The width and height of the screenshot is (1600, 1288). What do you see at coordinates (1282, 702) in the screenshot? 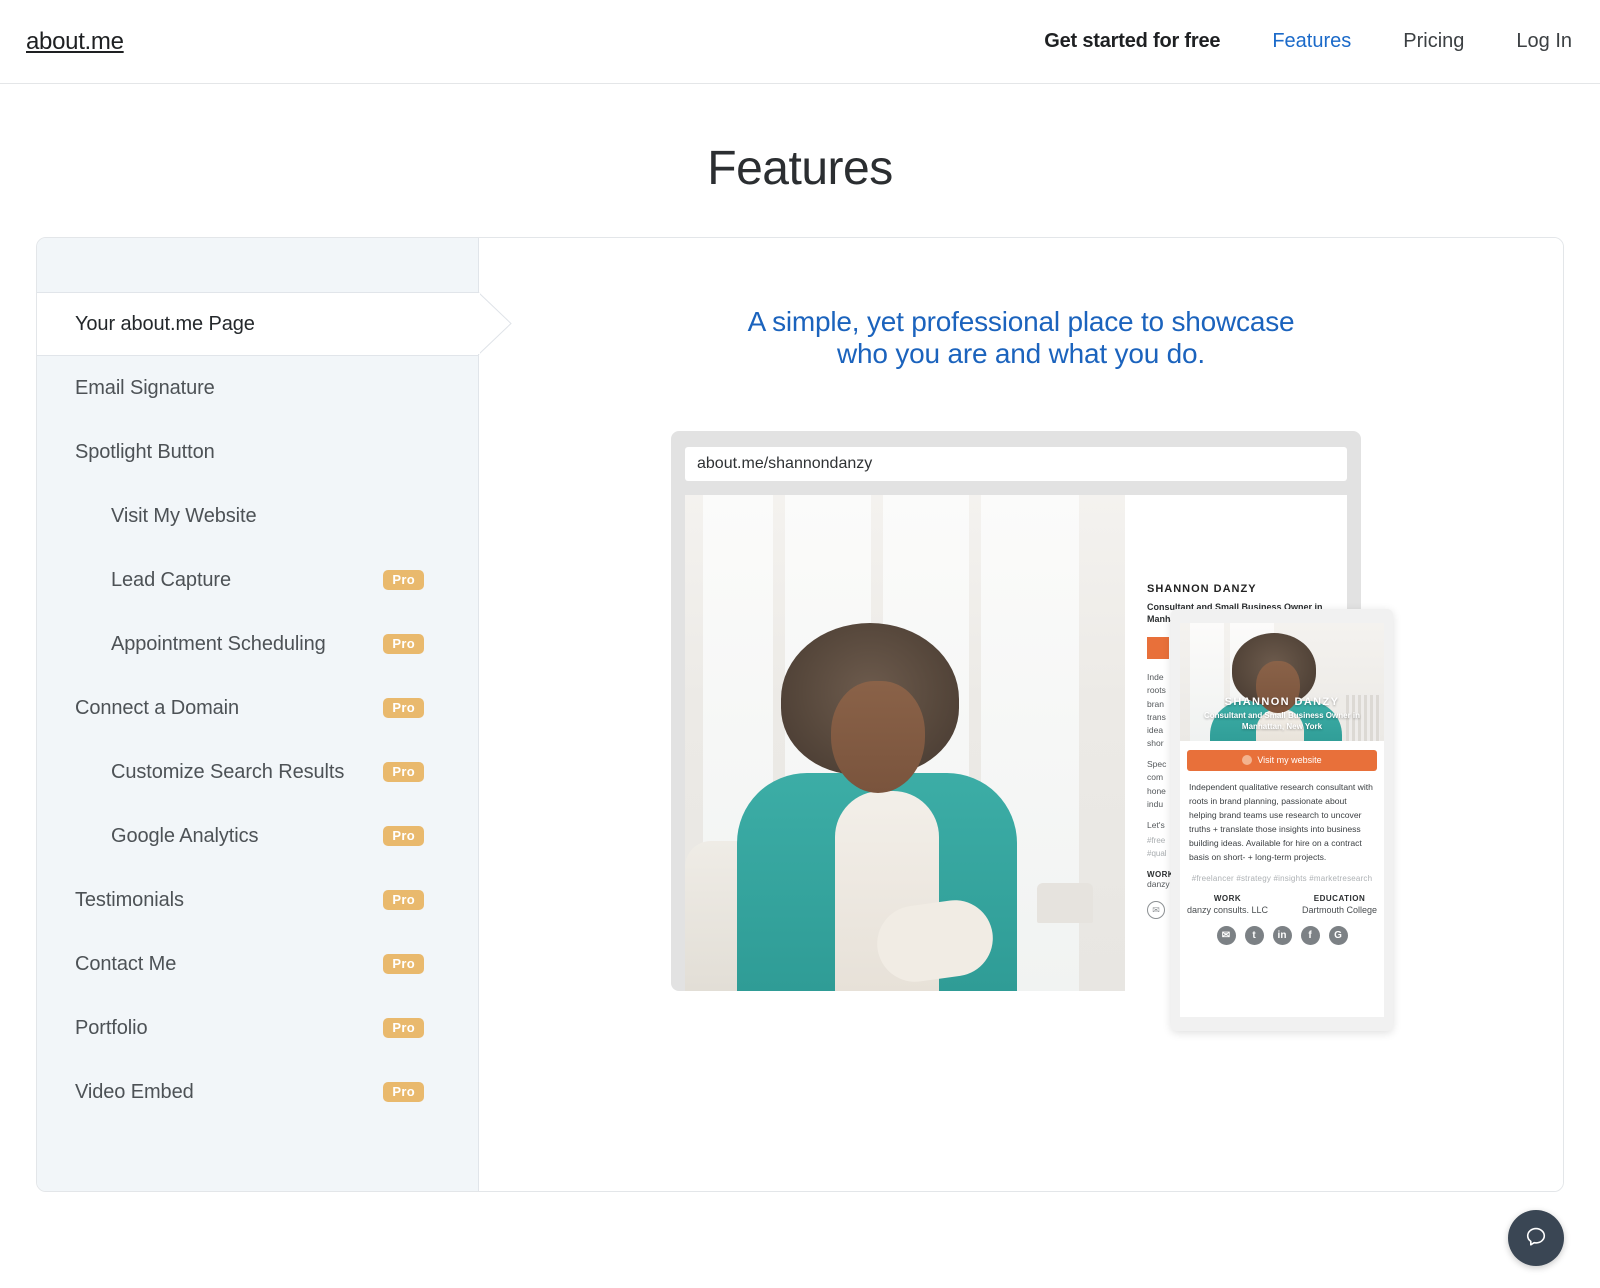
I see `mobile-profile-name: SHANNON DANZY` at bounding box center [1282, 702].